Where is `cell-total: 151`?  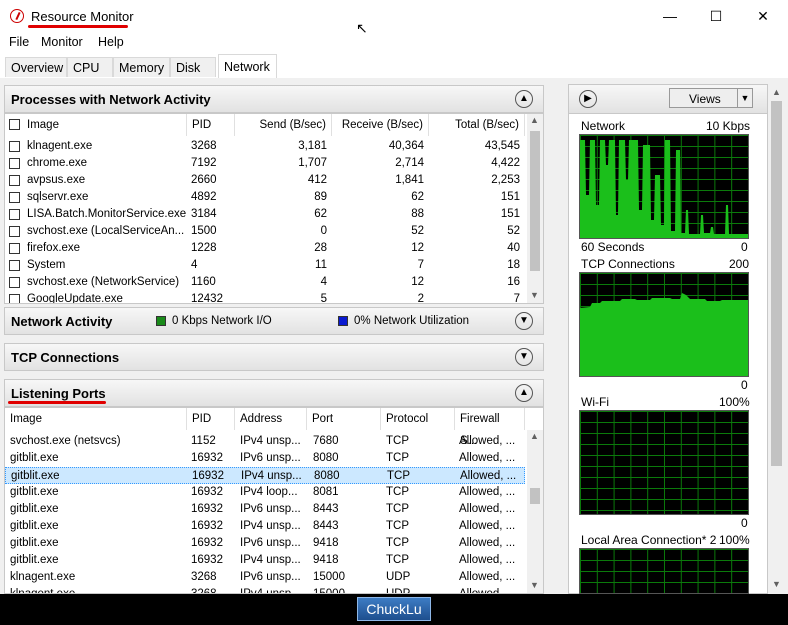 cell-total: 151 is located at coordinates (510, 197).